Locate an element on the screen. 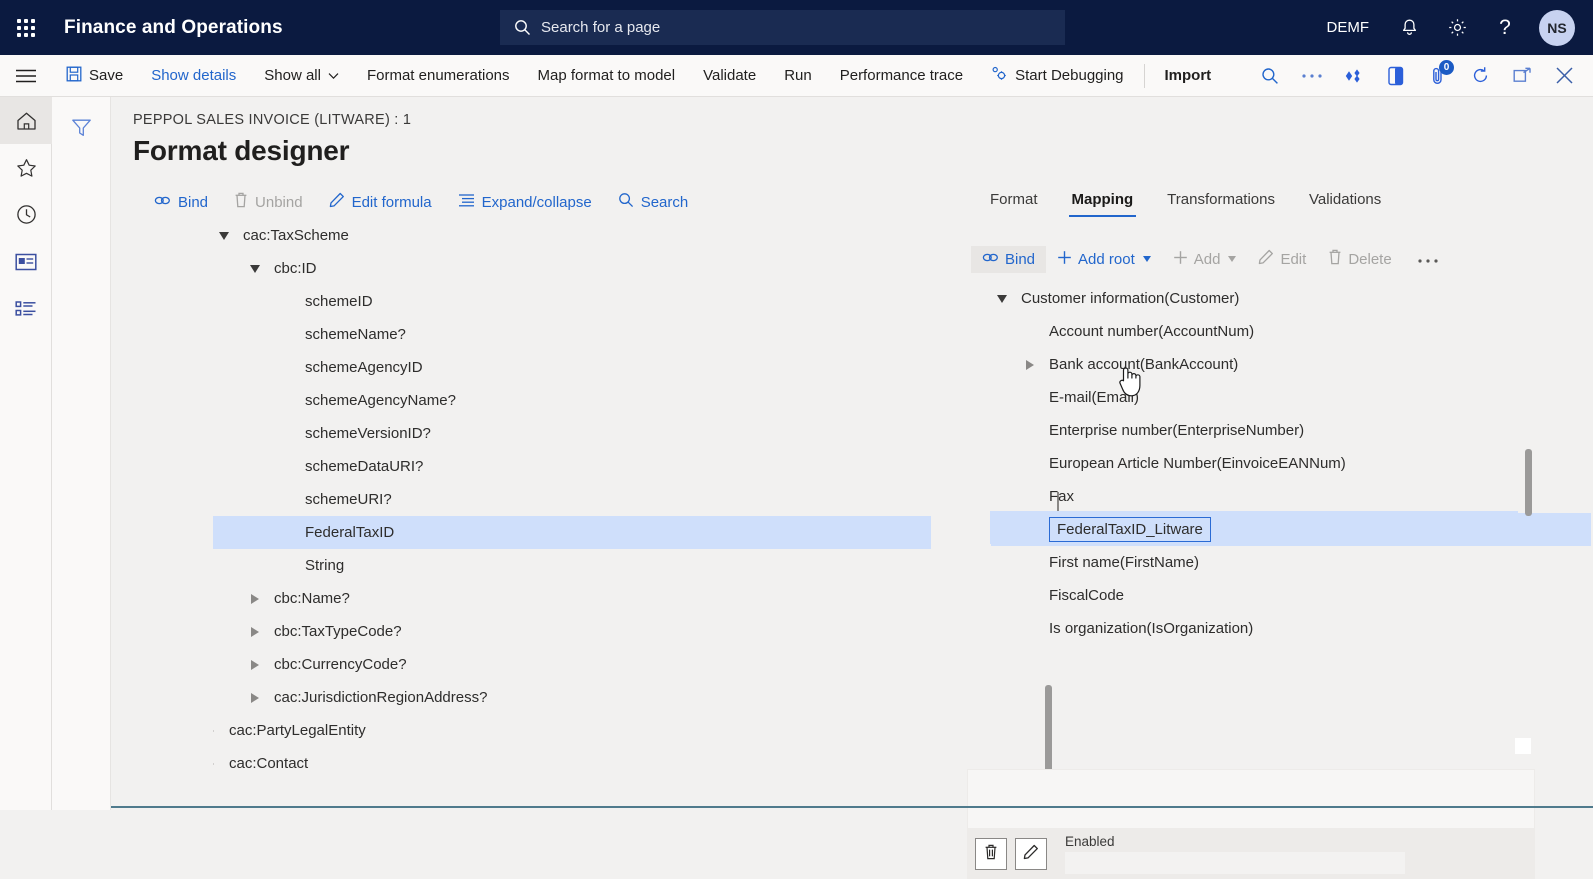 The height and width of the screenshot is (879, 1593). question-mark-icon: ? is located at coordinates (1505, 27).